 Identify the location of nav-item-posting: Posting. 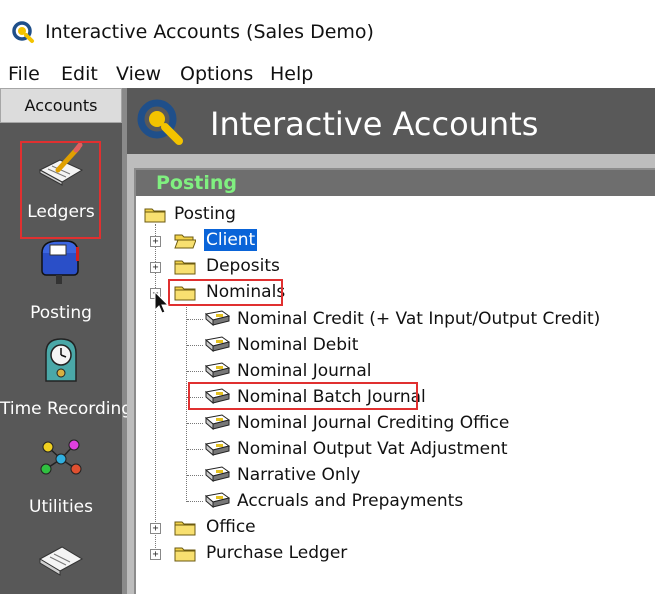
(61, 279).